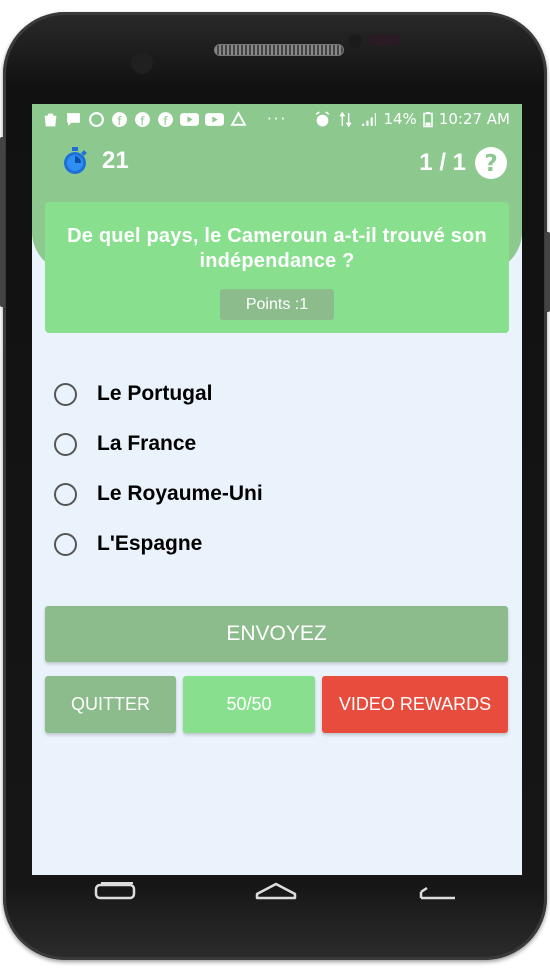  I want to click on quit-button: QUITTER, so click(110, 704).